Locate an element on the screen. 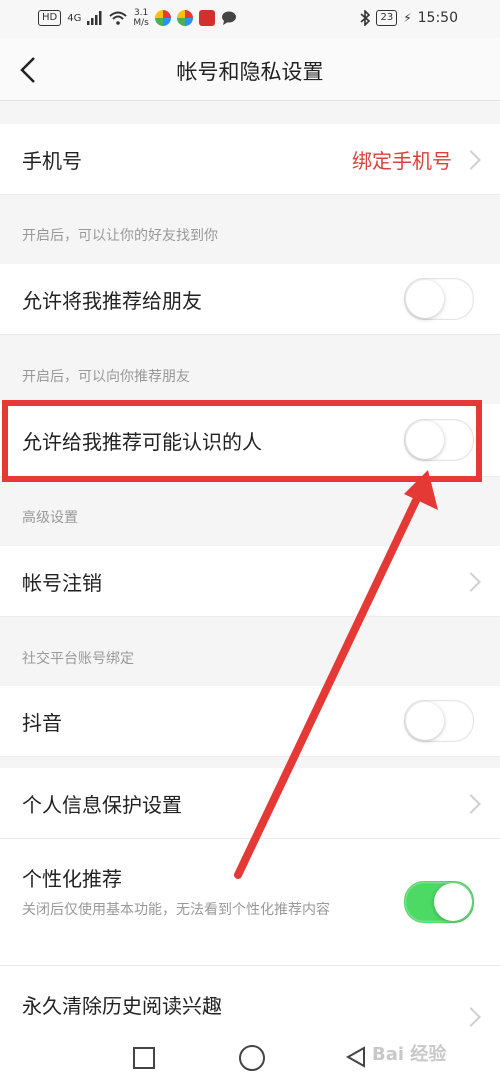  recommend-me-row: 允许将我推荐给朋友 is located at coordinates (250, 299).